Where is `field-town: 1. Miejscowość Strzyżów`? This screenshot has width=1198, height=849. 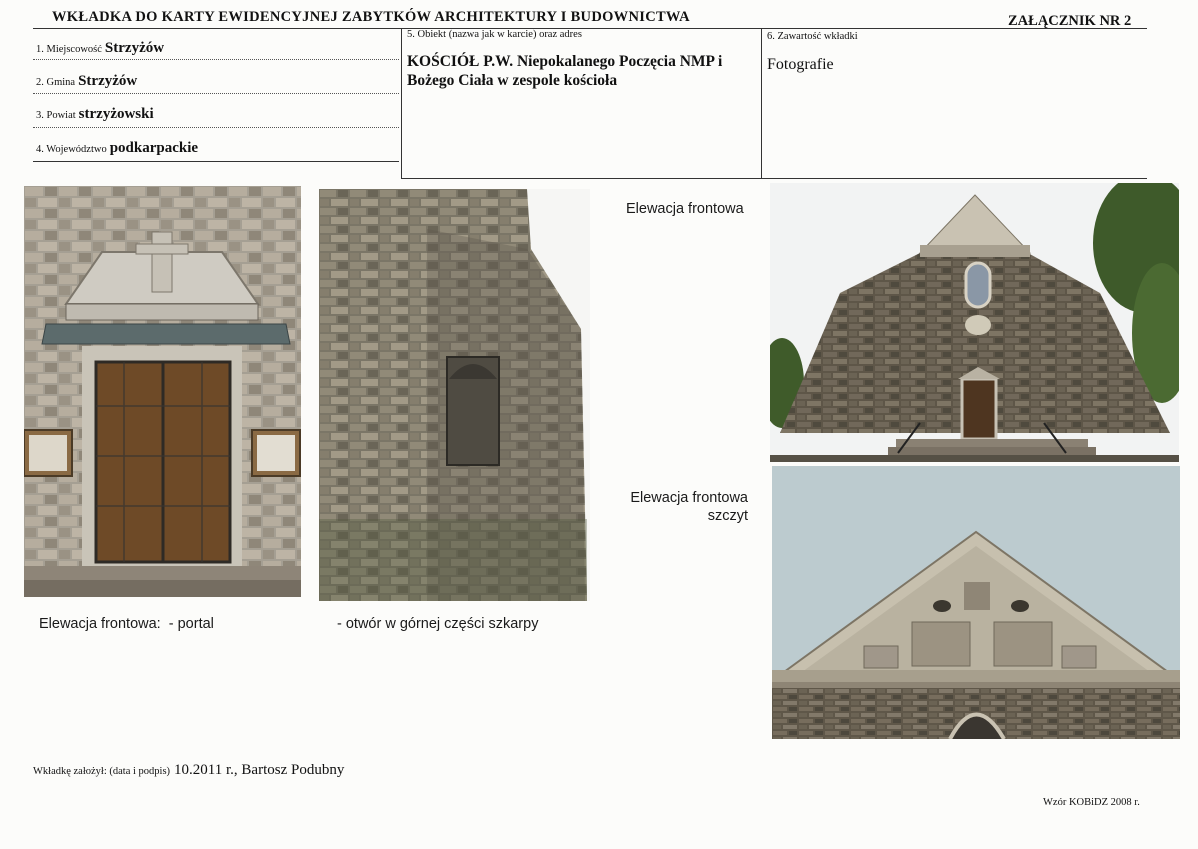 field-town: 1. Miejscowość Strzyżów is located at coordinates (100, 48).